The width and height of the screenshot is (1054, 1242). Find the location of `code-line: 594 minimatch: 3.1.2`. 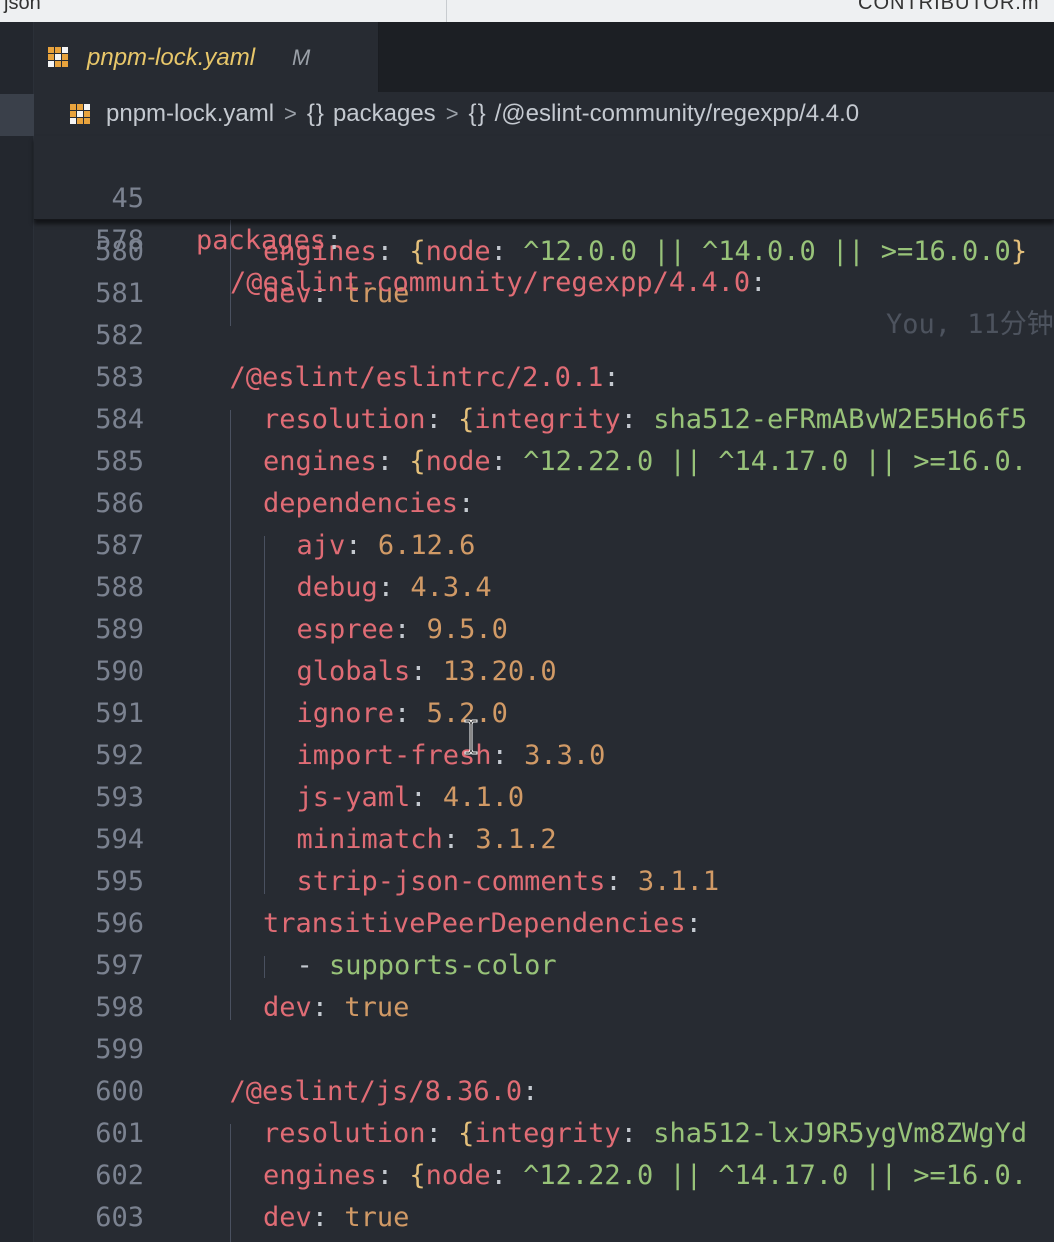

code-line: 594 minimatch: 3.1.2 is located at coordinates (544, 840).